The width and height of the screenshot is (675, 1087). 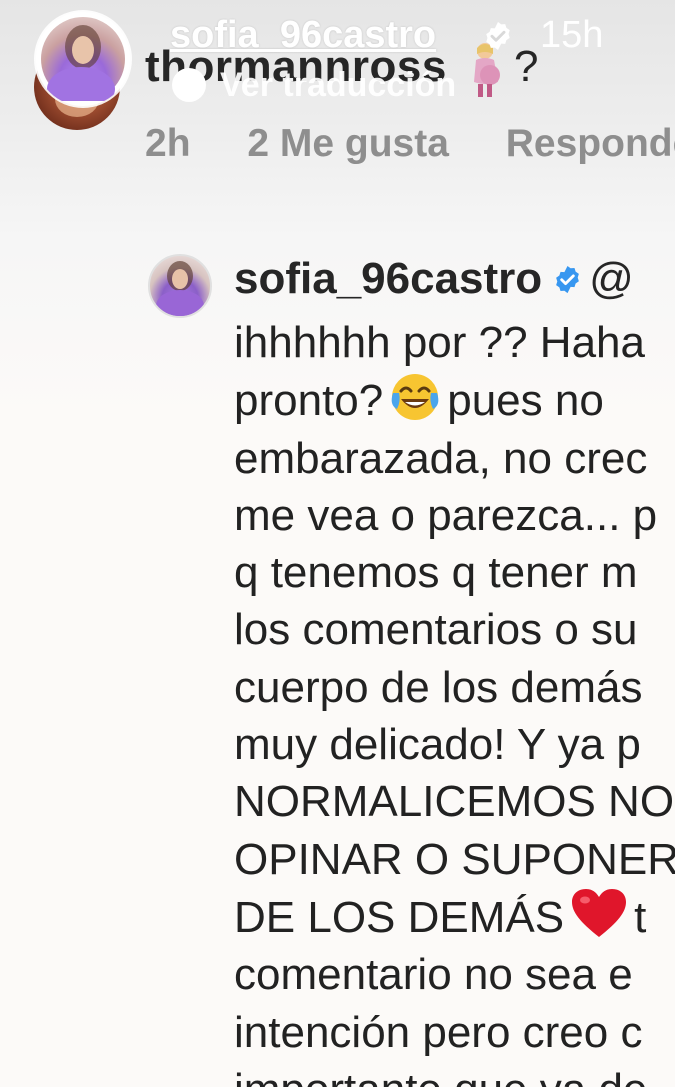 I want to click on reply-line: pronto? pues no, so click(x=454, y=400).